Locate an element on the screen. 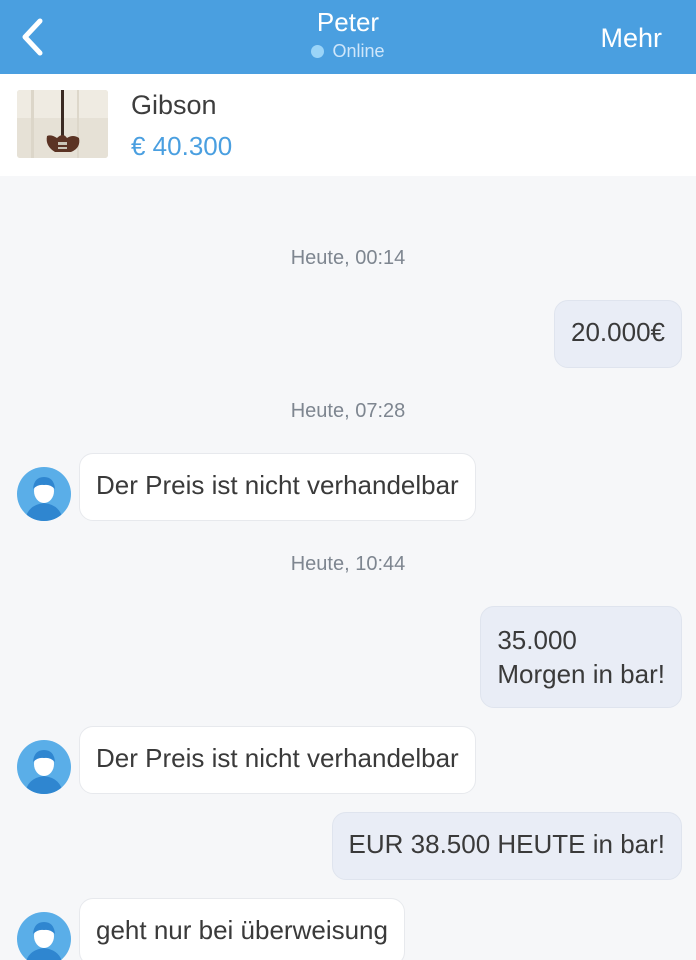 The image size is (696, 960). conversation-title: Peter Online is located at coordinates (348, 34).